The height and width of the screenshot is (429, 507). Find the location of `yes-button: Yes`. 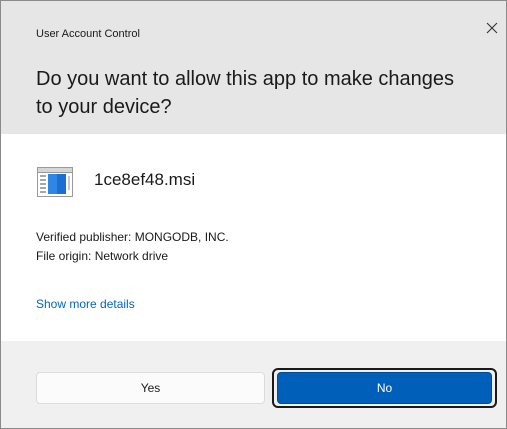

yes-button: Yes is located at coordinates (150, 388).